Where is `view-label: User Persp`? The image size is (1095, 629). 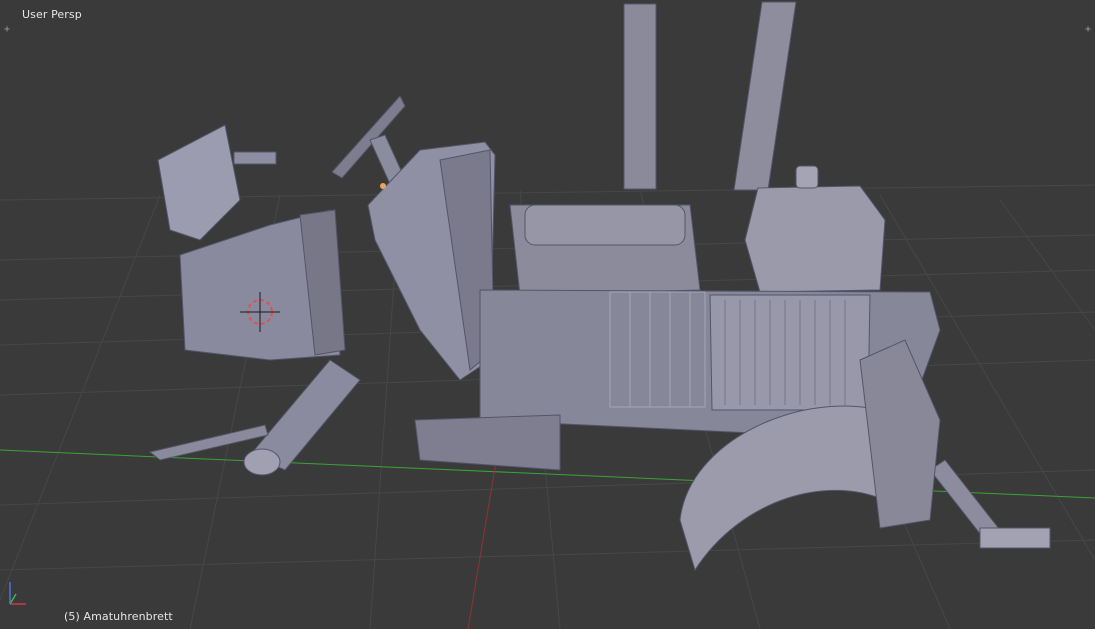 view-label: User Persp is located at coordinates (52, 14).